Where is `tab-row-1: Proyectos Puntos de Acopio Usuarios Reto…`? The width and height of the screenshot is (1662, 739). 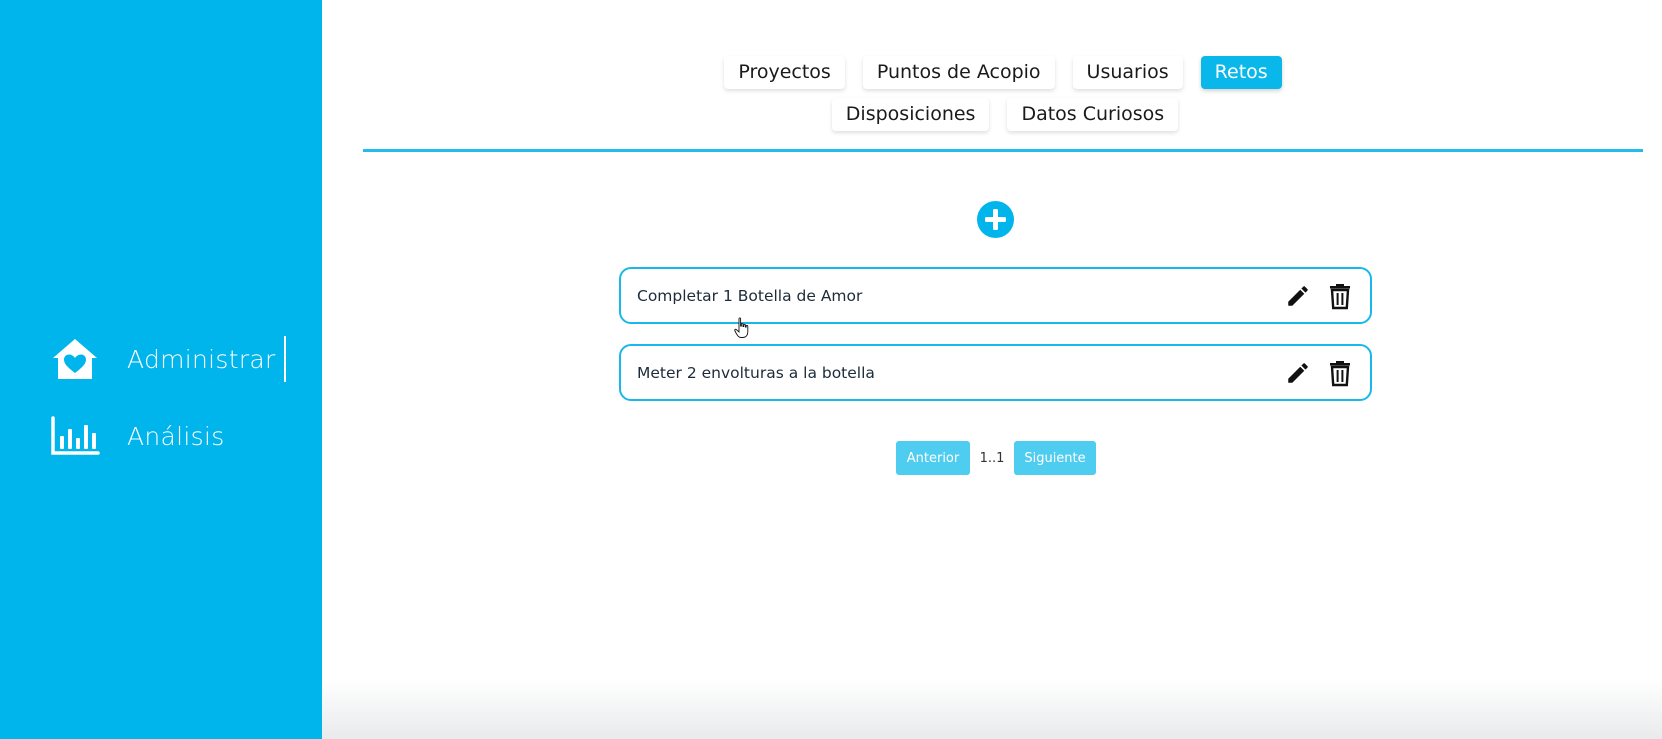
tab-row-1: Proyectos Puntos de Acopio Usuarios Reto… is located at coordinates (1003, 72).